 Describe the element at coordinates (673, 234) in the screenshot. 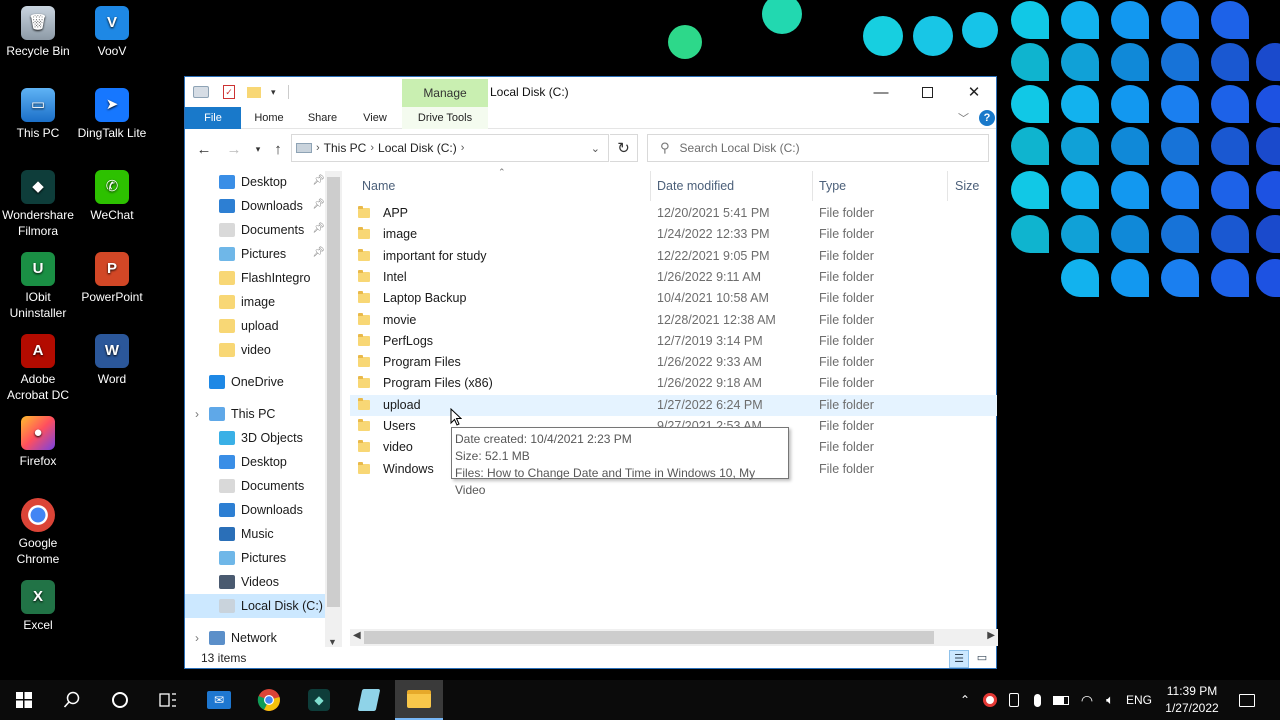

I see `file-row: image 1/24/2022 12:33 PM File folder` at that location.